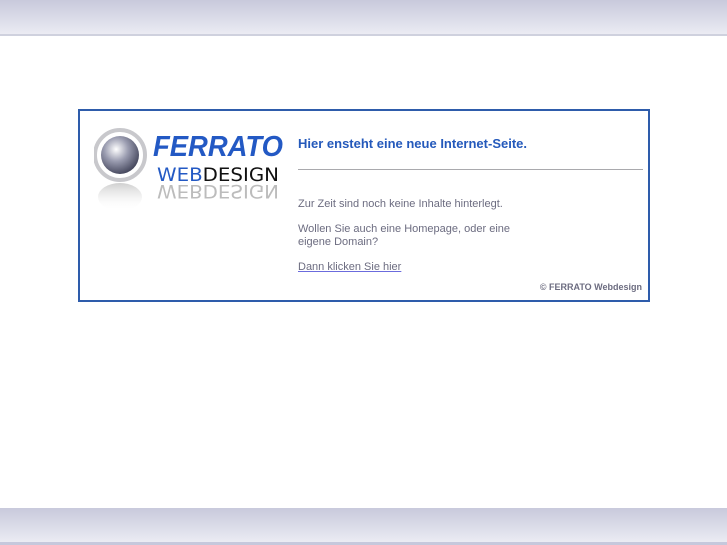  Describe the element at coordinates (349, 267) in the screenshot. I see `click-here-link: Dann klicken Sie hier` at that location.